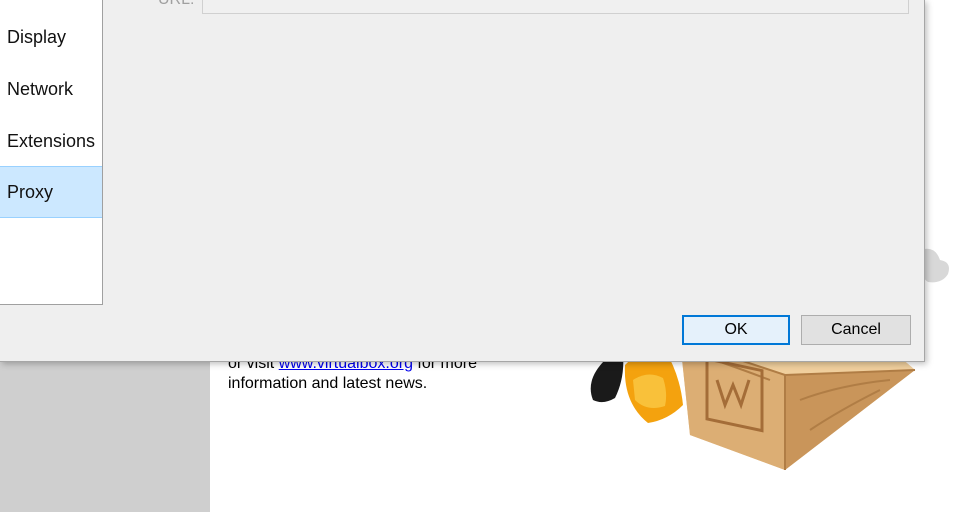  I want to click on sidebar-item-label: Extensions, so click(51, 140).